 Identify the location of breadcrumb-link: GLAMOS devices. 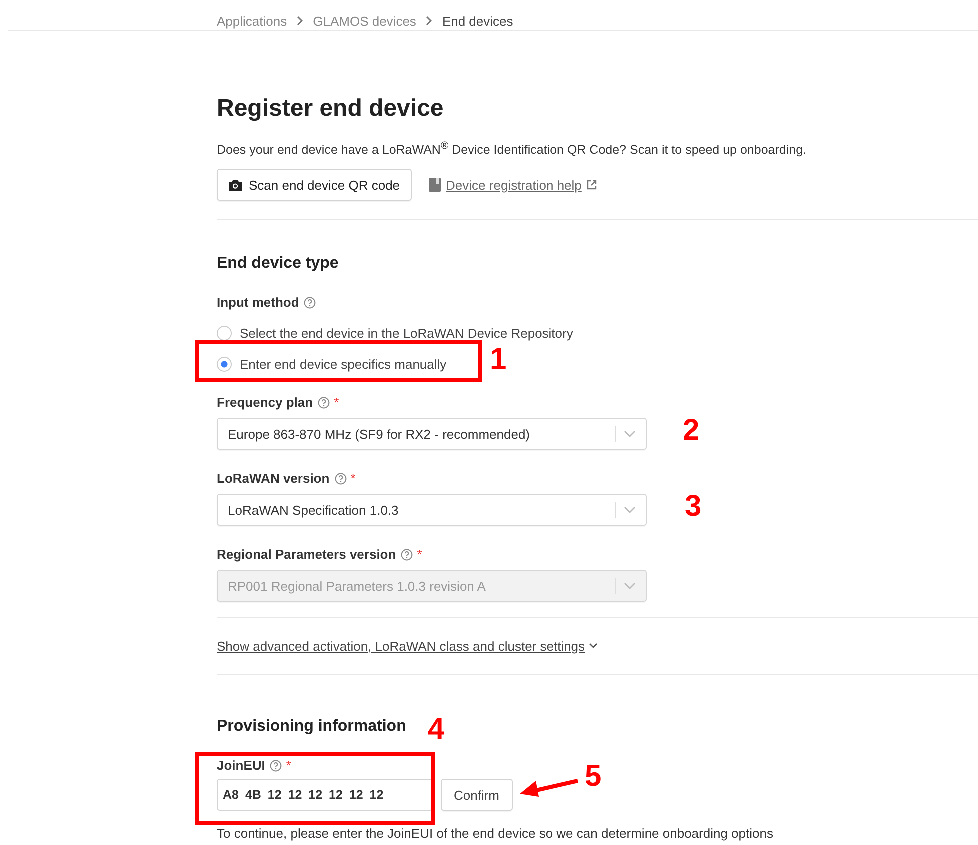
(364, 21).